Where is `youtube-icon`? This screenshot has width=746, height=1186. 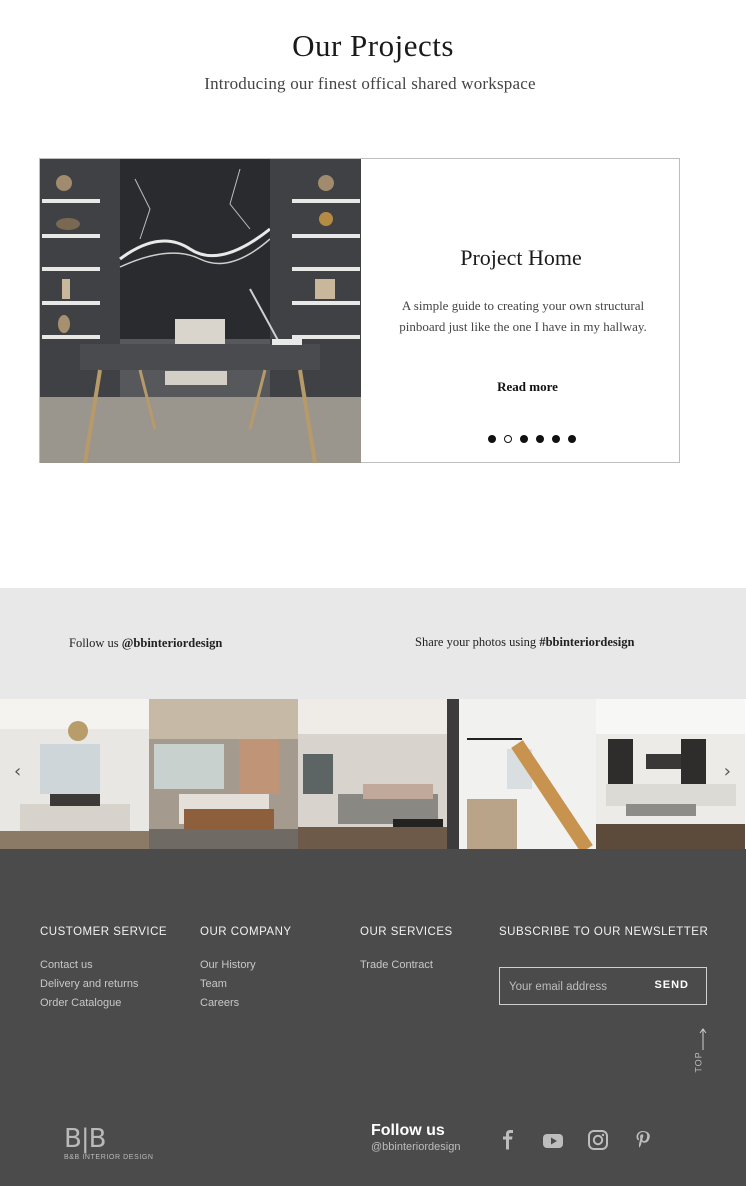 youtube-icon is located at coordinates (553, 1140).